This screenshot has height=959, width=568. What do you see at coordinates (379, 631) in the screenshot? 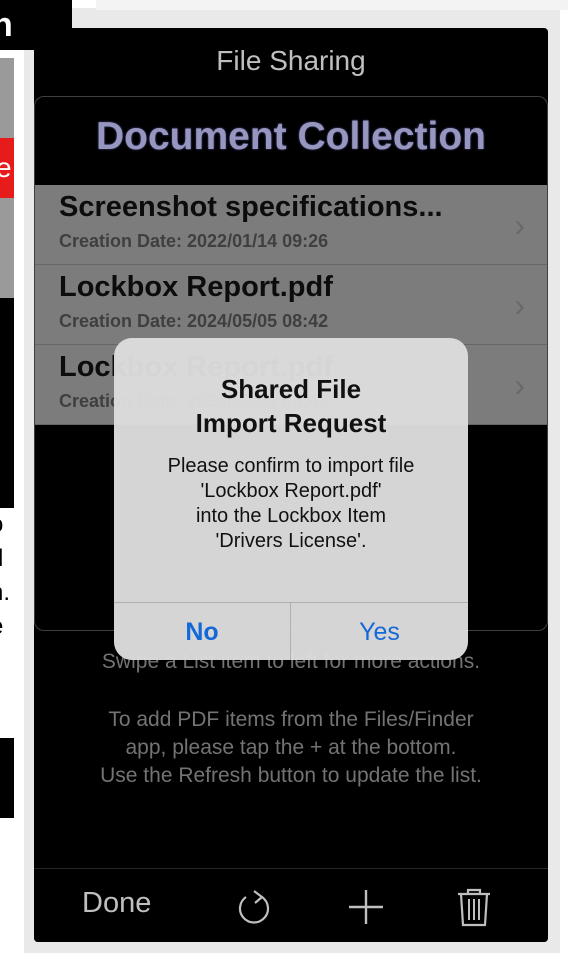
I see `yes-button: Yes` at bounding box center [379, 631].